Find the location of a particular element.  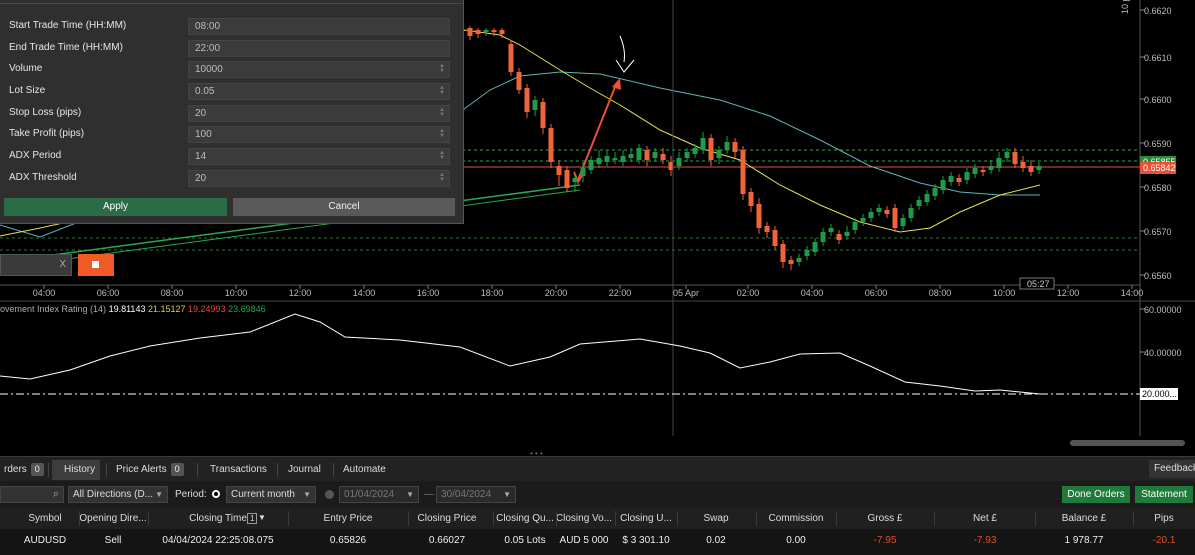

setting-label: Stop Loss (pips) is located at coordinates (45, 112).